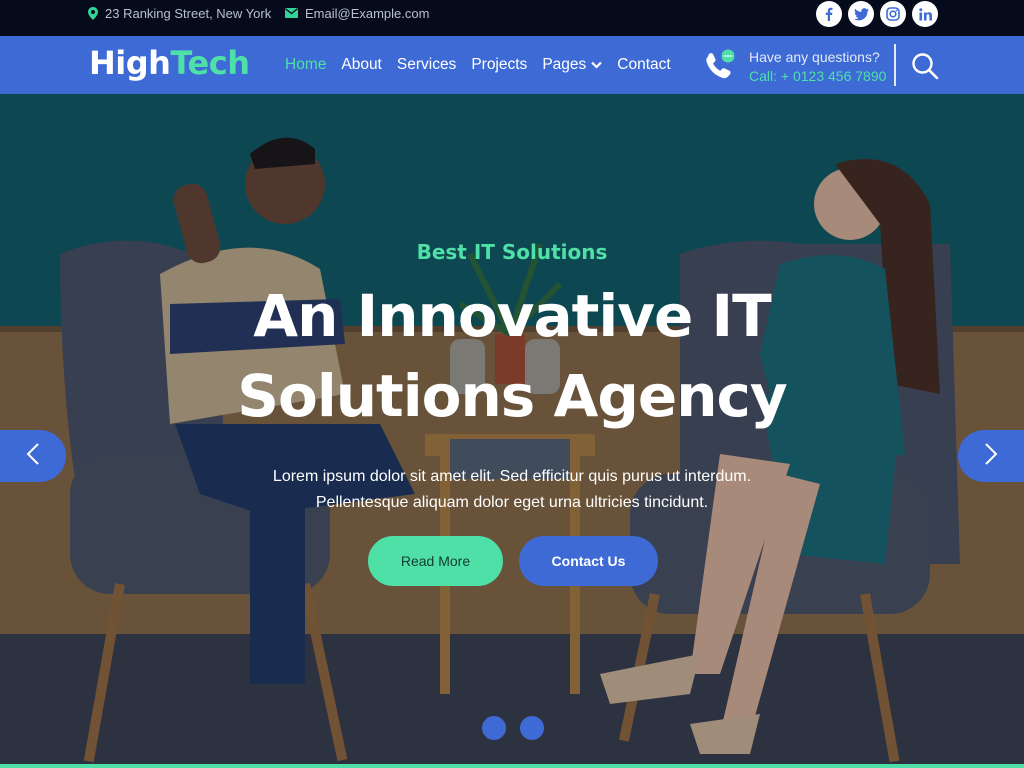  Describe the element at coordinates (513, 728) in the screenshot. I see `carousel-dots` at that location.